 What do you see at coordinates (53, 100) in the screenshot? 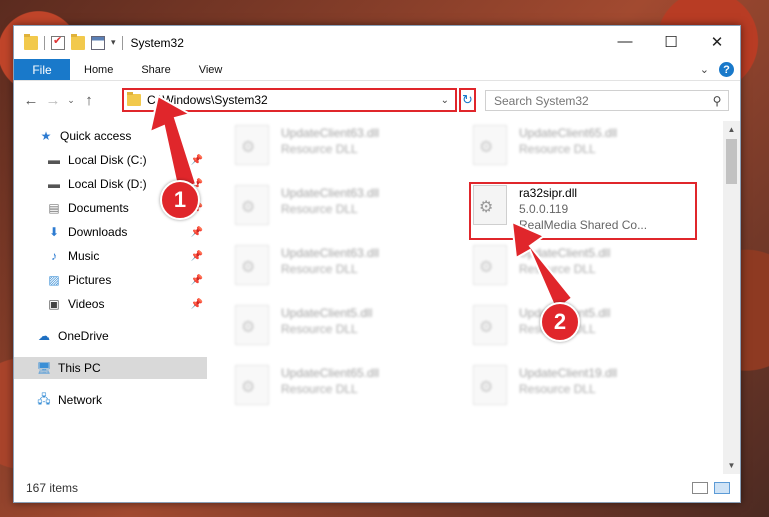
I see `forward-button: →` at bounding box center [53, 100].